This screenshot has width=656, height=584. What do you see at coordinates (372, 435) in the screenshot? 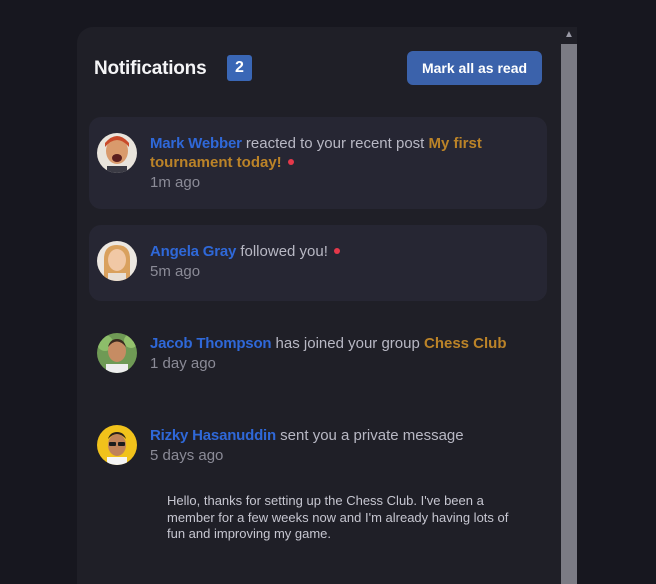
I see `notification-action: sent you a private message` at bounding box center [372, 435].